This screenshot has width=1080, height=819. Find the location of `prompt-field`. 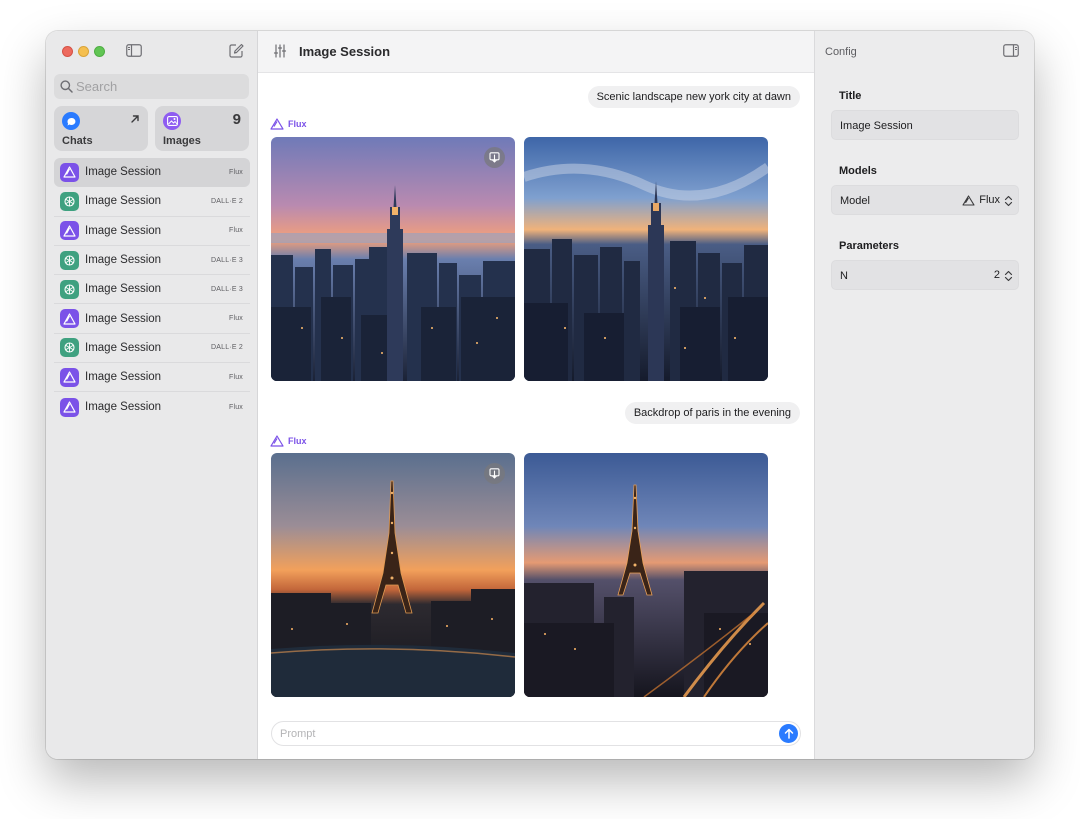

prompt-field is located at coordinates (536, 733).